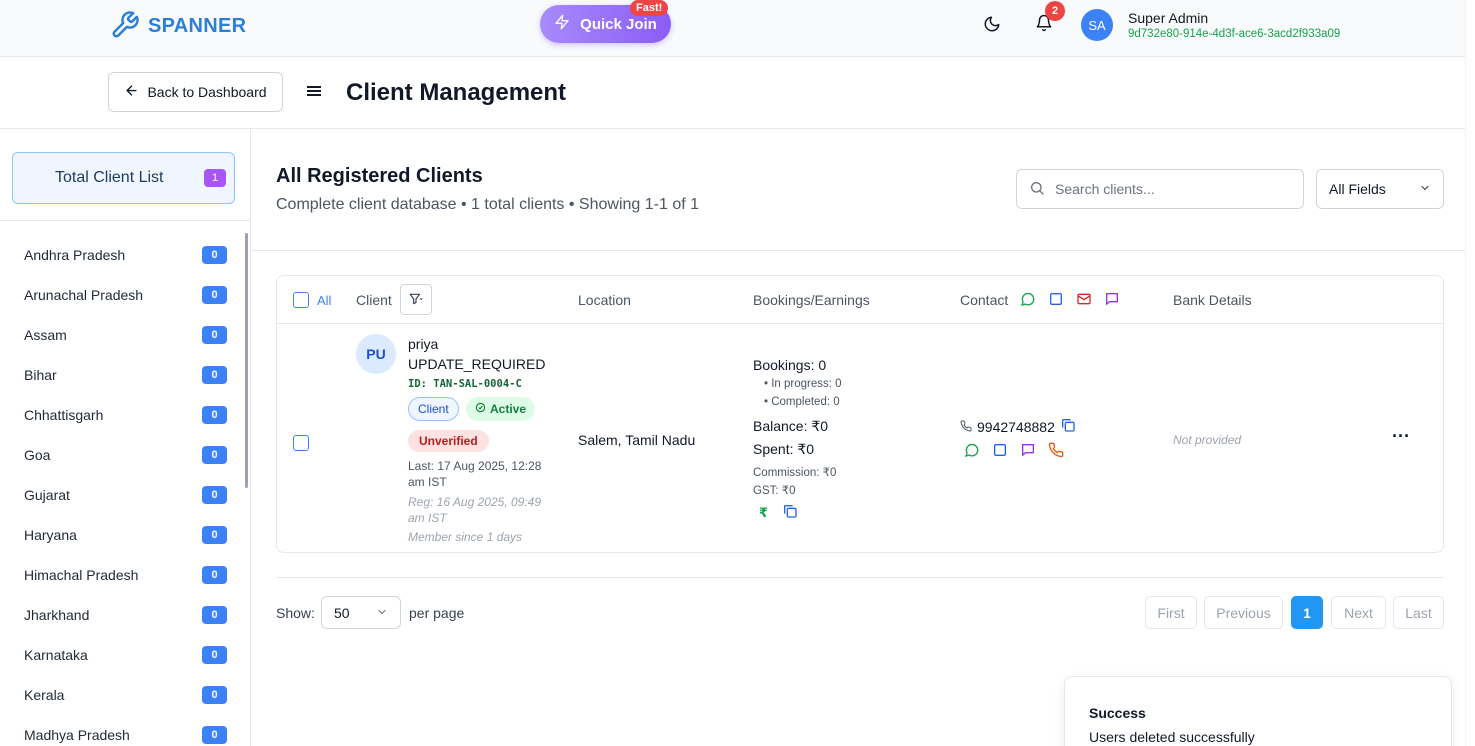 The width and height of the screenshot is (1475, 746). Describe the element at coordinates (122, 655) in the screenshot. I see `state-item-karnataka: Karnataka 0` at that location.